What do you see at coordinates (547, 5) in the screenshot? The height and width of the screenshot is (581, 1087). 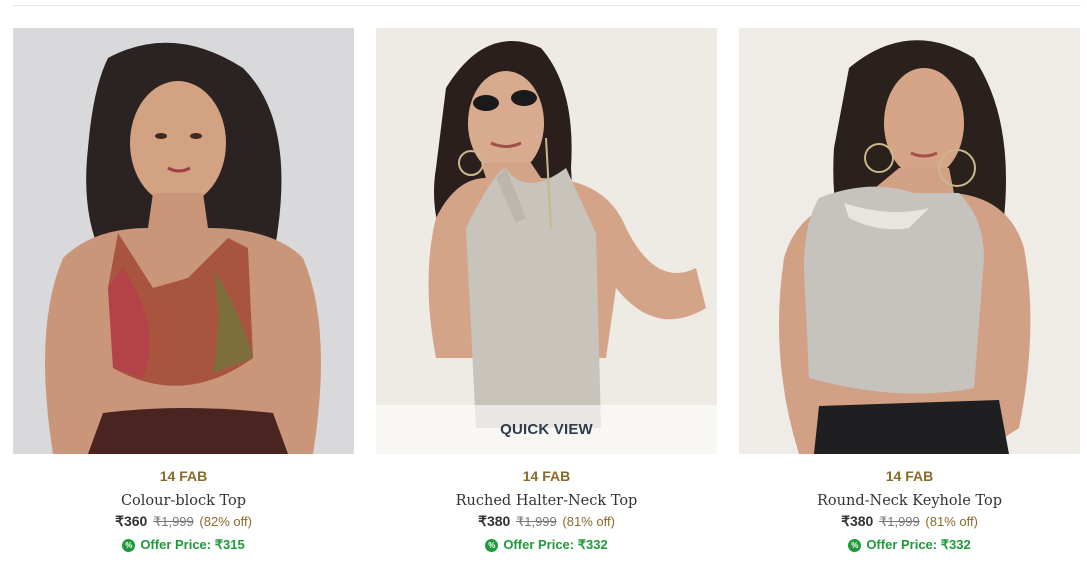 I see `top-divider` at bounding box center [547, 5].